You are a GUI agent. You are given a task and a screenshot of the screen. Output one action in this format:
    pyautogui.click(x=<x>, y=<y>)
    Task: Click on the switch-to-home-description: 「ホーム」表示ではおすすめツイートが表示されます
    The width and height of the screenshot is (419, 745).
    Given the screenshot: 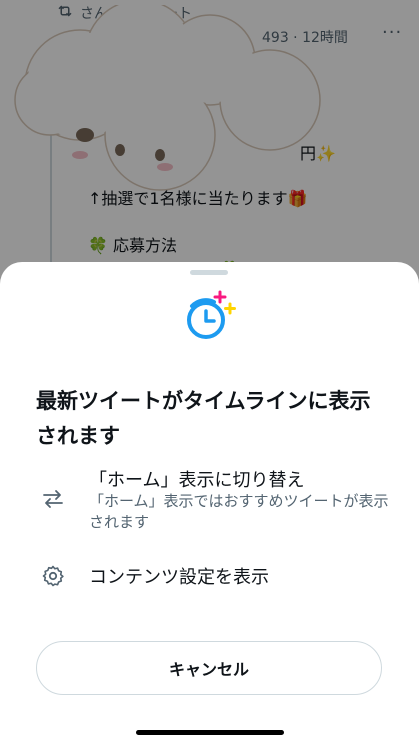 What is the action you would take?
    pyautogui.click(x=239, y=511)
    